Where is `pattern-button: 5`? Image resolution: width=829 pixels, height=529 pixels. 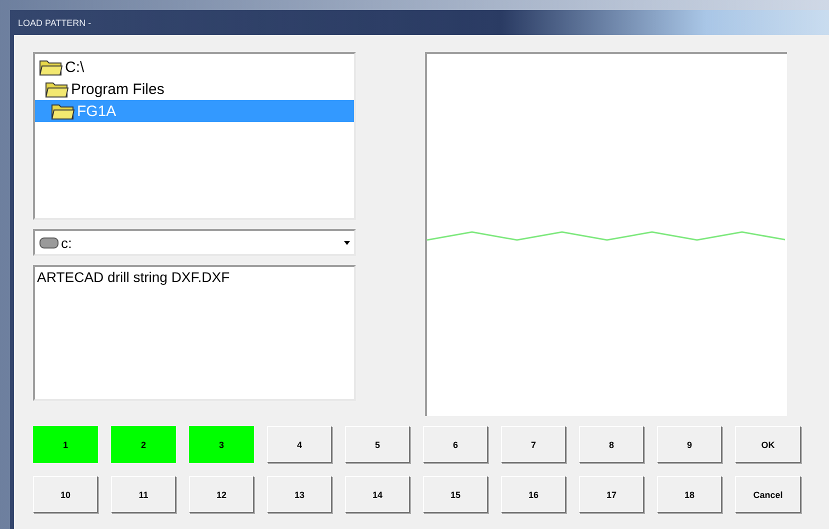
pattern-button: 5 is located at coordinates (377, 444).